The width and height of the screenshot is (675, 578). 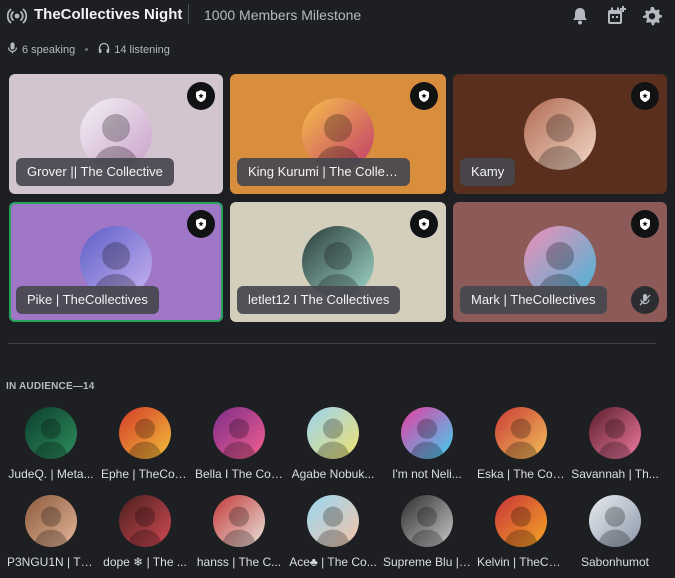 What do you see at coordinates (580, 16) in the screenshot?
I see `bell-icon` at bounding box center [580, 16].